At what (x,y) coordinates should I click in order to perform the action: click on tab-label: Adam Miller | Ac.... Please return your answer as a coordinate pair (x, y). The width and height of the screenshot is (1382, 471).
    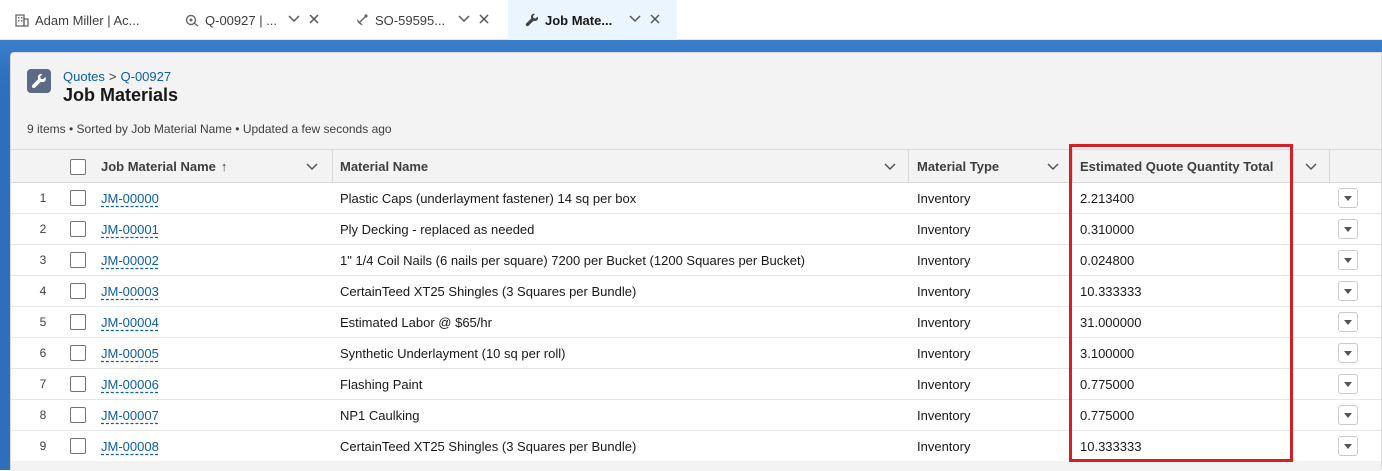
    Looking at the image, I should click on (87, 20).